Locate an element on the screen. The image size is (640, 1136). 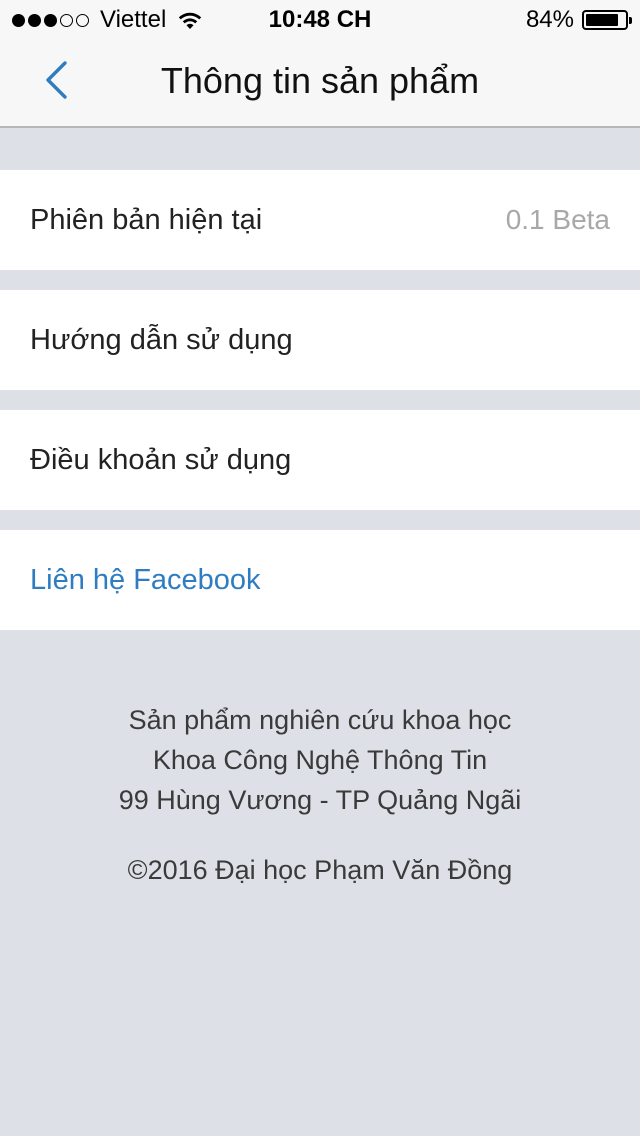
version-label: Phiên bản hiện tại is located at coordinates (146, 219).